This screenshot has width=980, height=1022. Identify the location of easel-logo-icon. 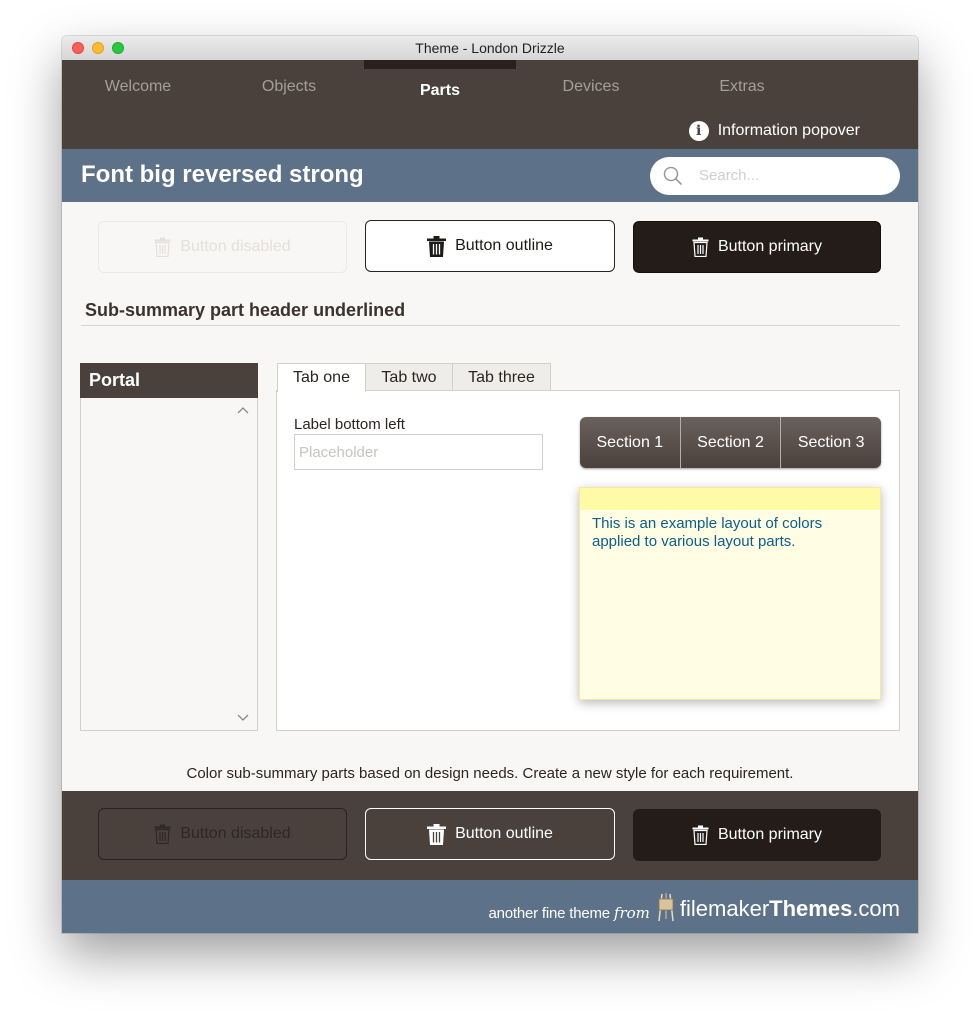
(666, 907).